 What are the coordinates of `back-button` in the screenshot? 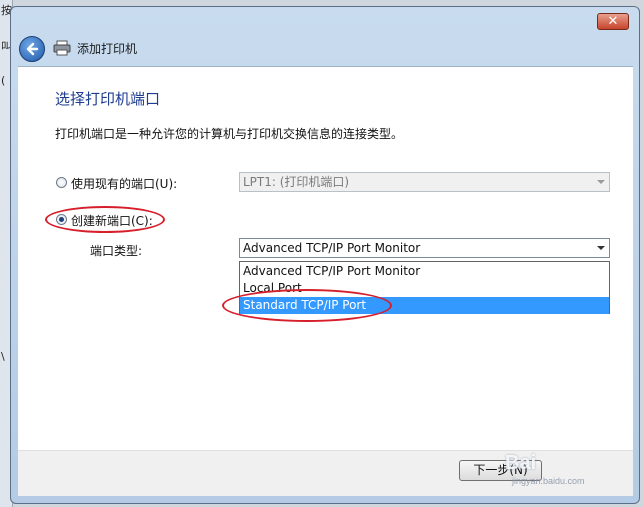 It's located at (32, 49).